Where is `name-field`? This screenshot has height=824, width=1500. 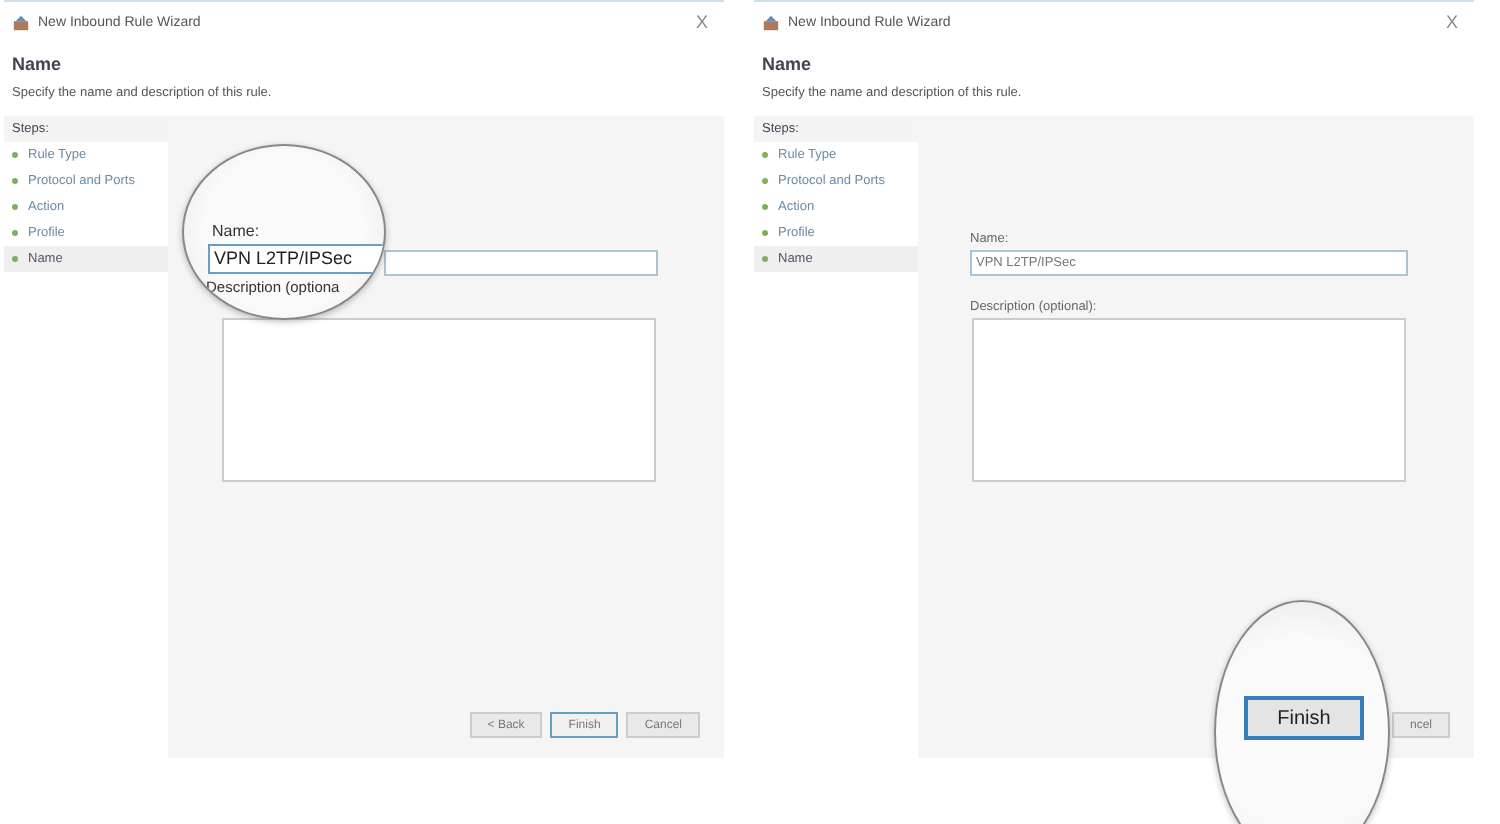
name-field is located at coordinates (521, 263).